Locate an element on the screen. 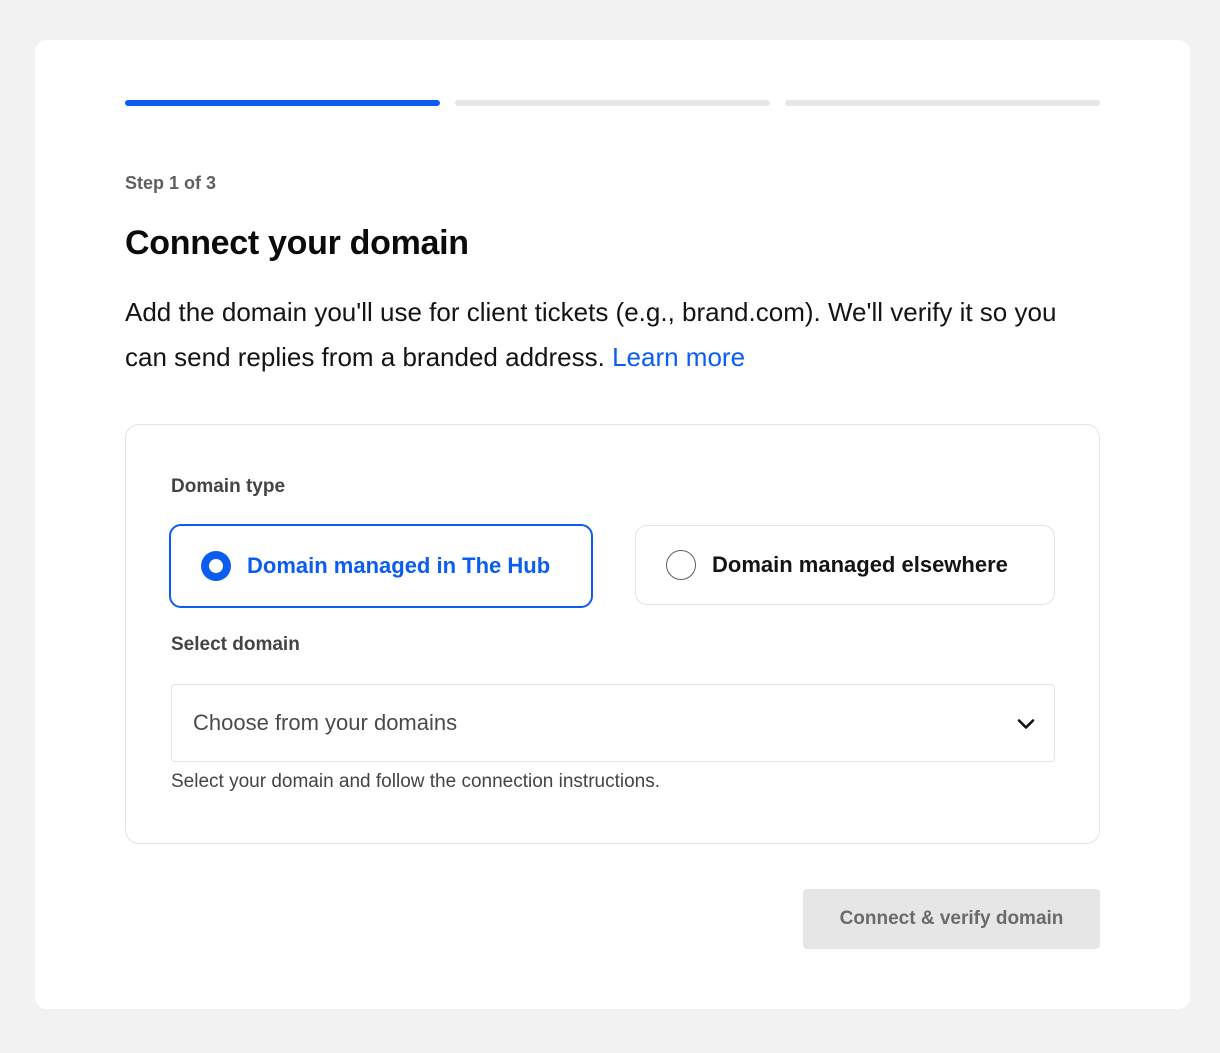 The image size is (1220, 1053). progress-bar is located at coordinates (612, 103).